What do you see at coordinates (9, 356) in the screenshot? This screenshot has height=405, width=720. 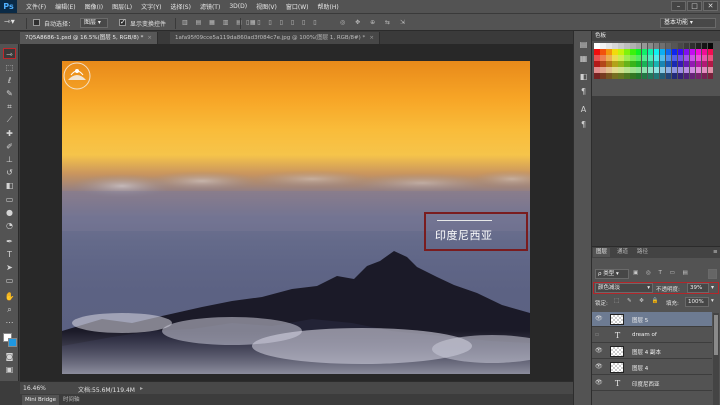 I see `quick-mask-icon: ◙` at bounding box center [9, 356].